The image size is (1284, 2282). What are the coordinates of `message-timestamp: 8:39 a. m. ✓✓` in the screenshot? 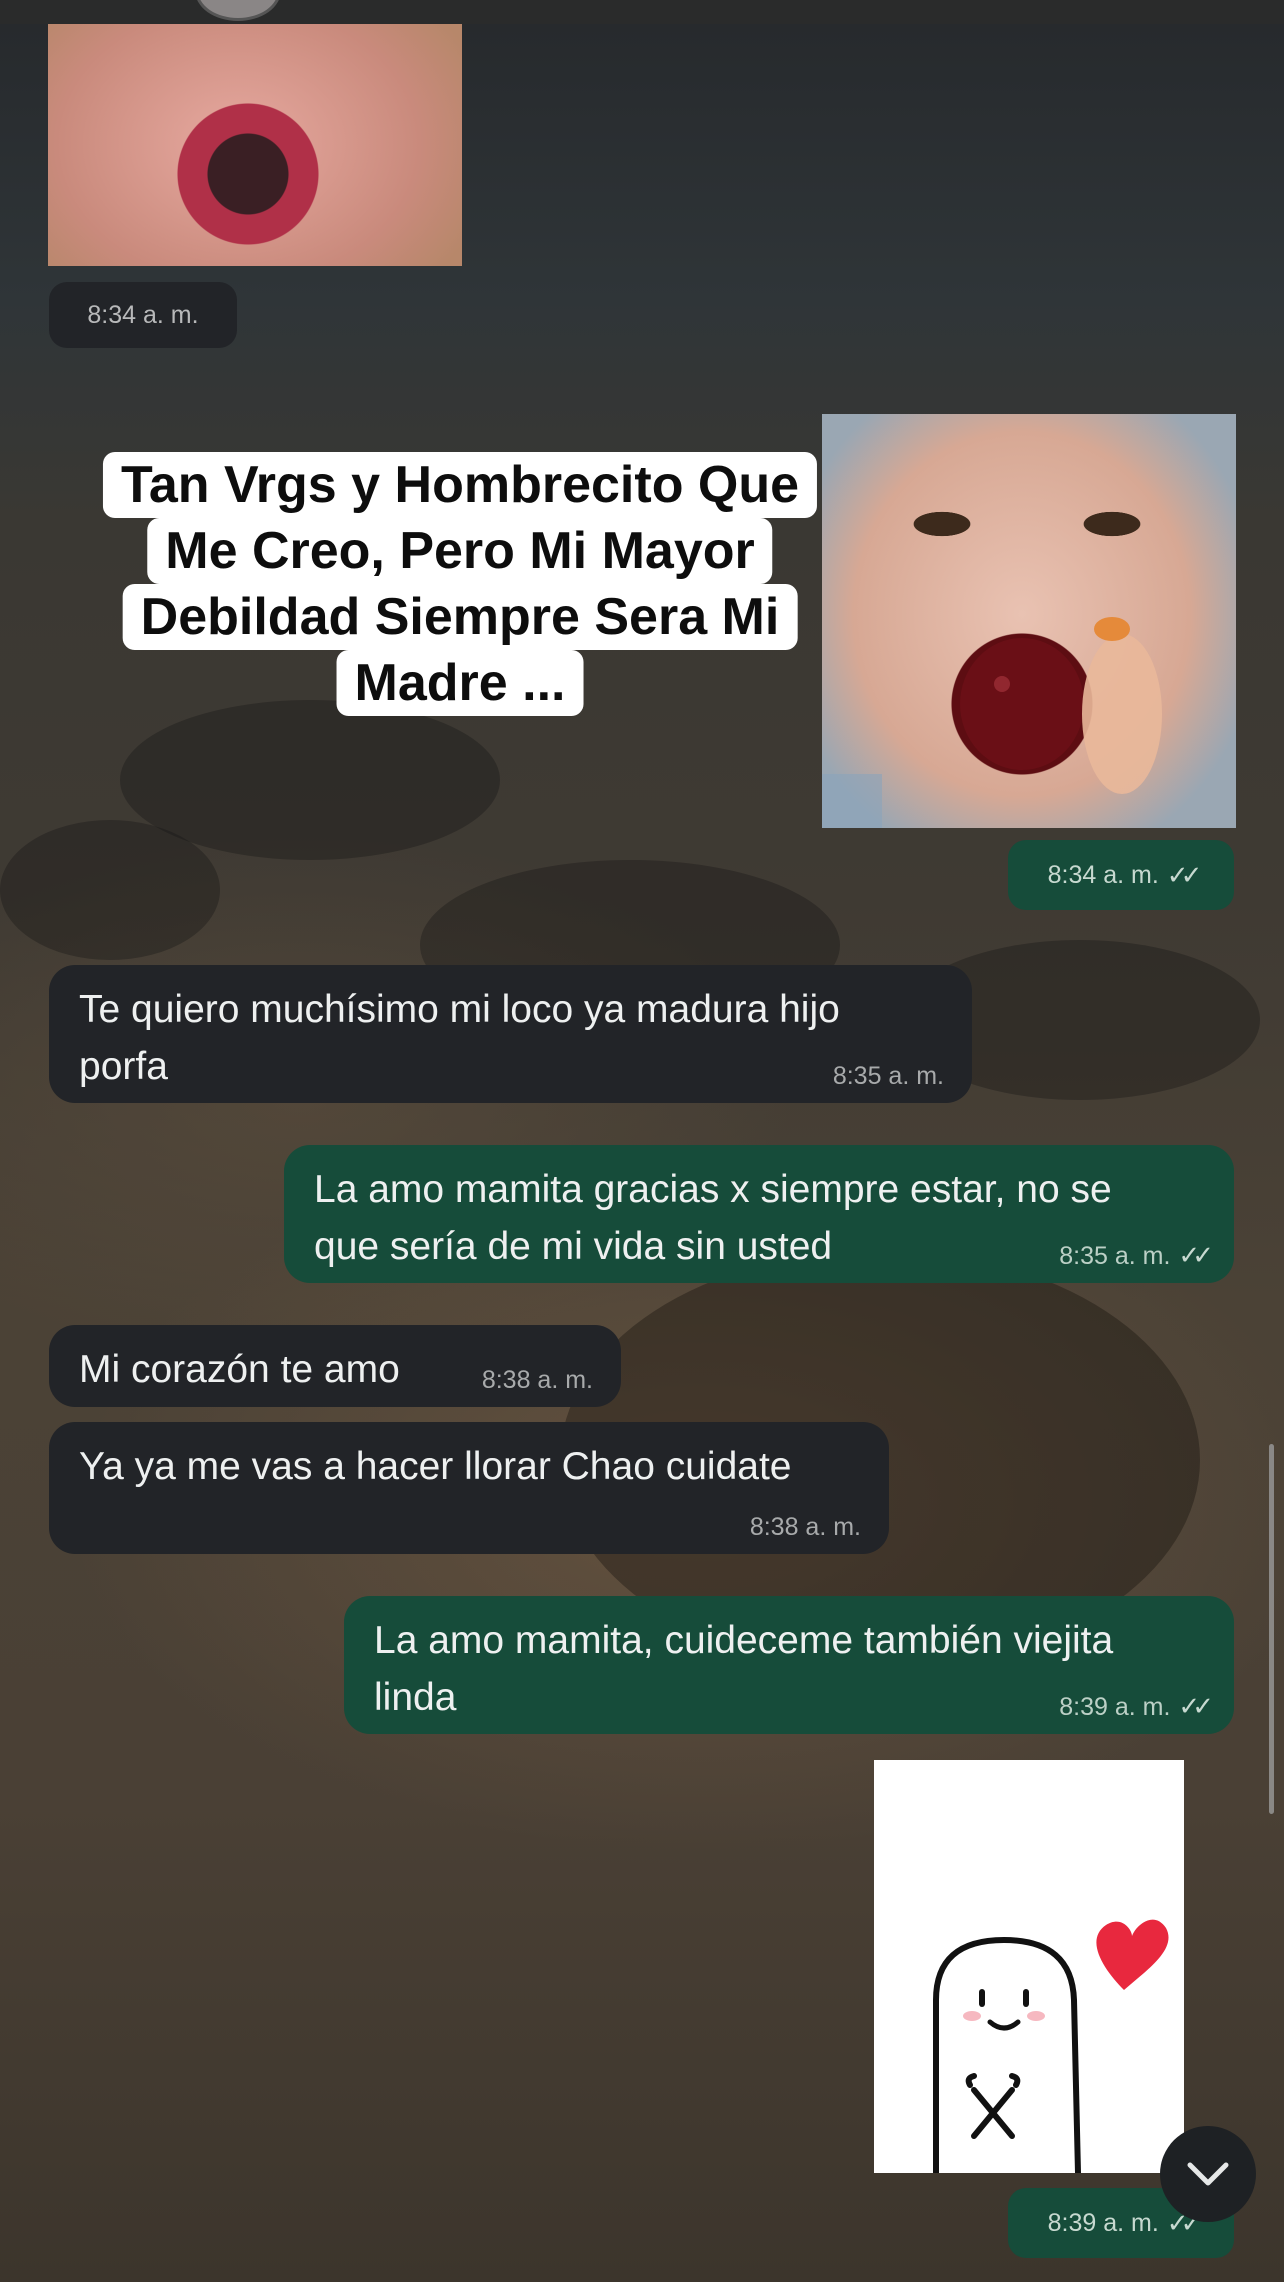 It's located at (1136, 1706).